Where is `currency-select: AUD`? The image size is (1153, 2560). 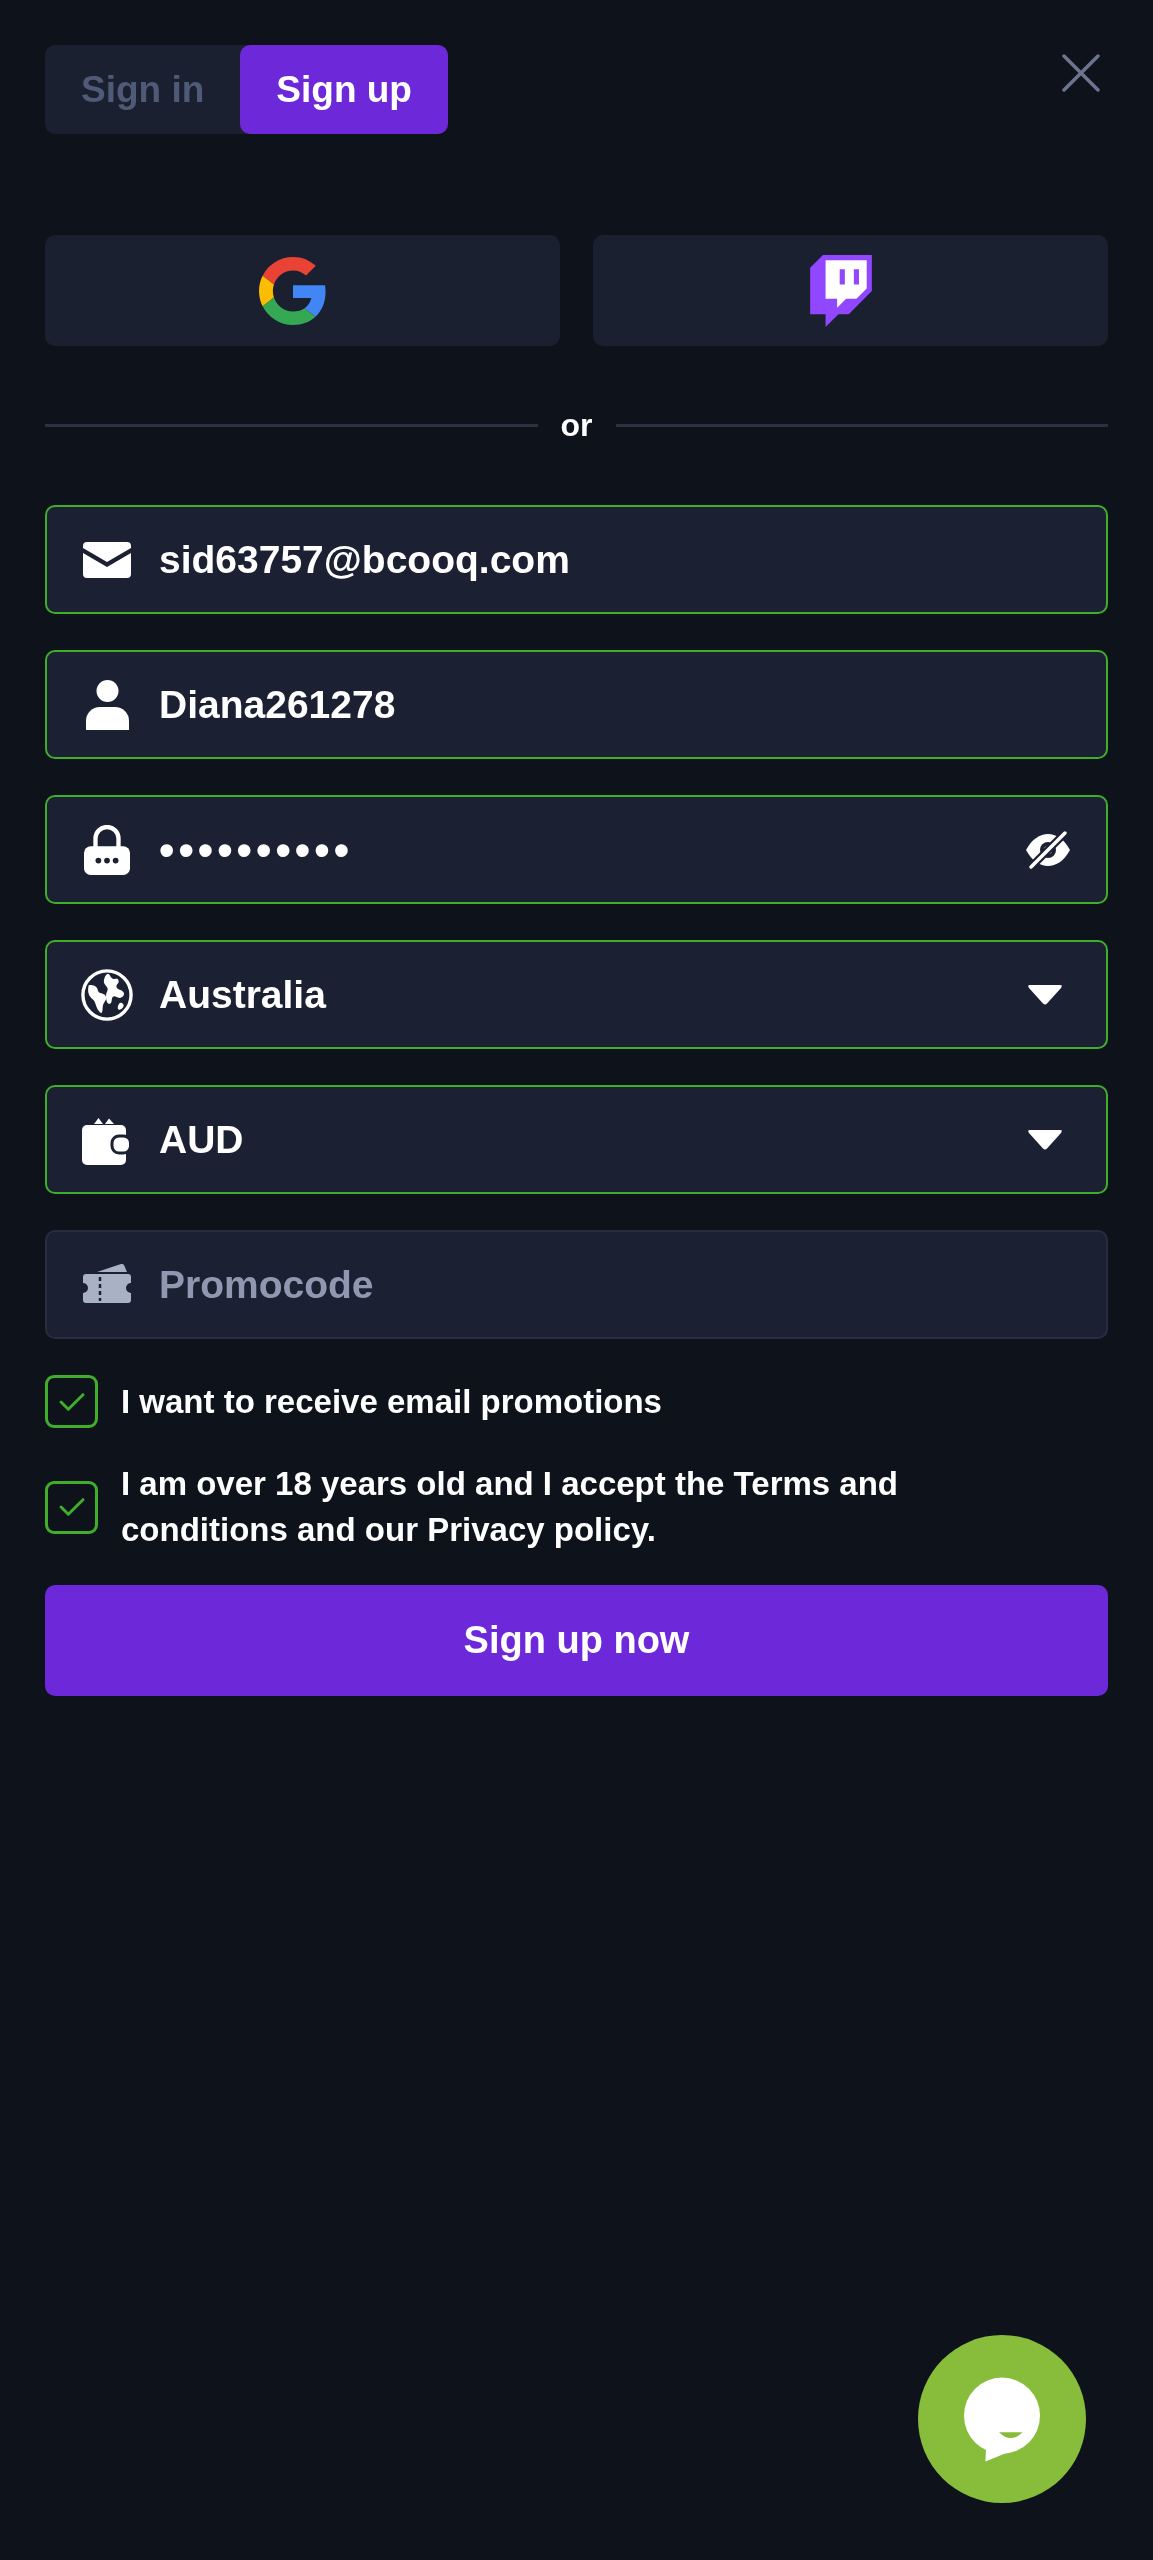 currency-select: AUD is located at coordinates (576, 1139).